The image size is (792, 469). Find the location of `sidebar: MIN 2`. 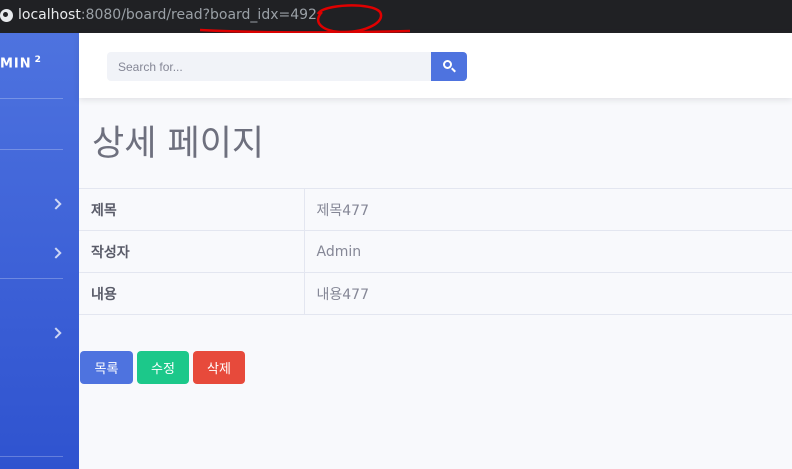

sidebar: MIN 2 is located at coordinates (39, 251).